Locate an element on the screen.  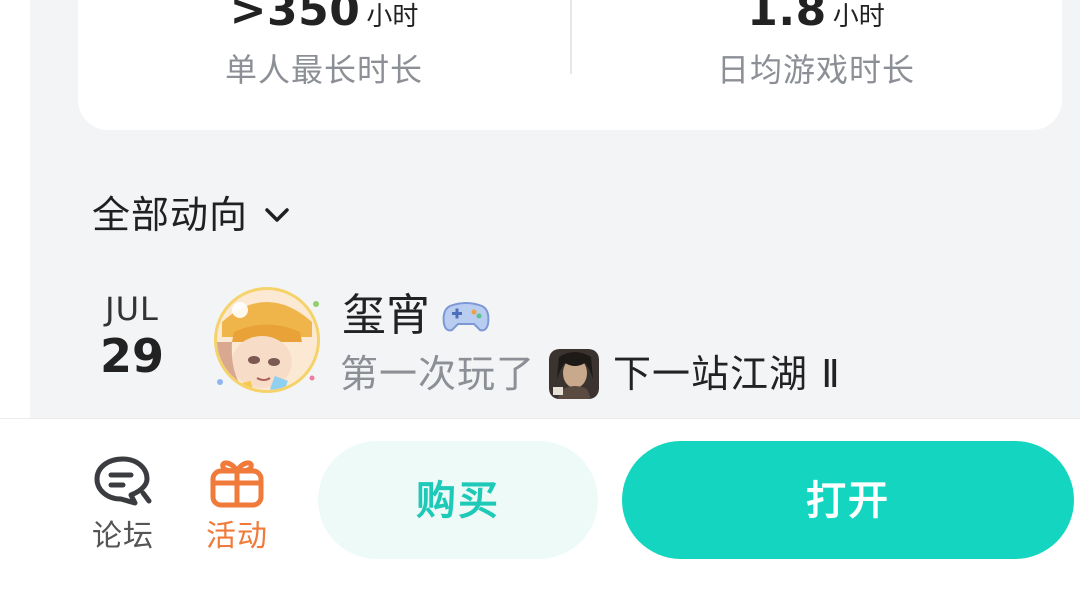
forum-tab: 论坛 is located at coordinates (123, 504).